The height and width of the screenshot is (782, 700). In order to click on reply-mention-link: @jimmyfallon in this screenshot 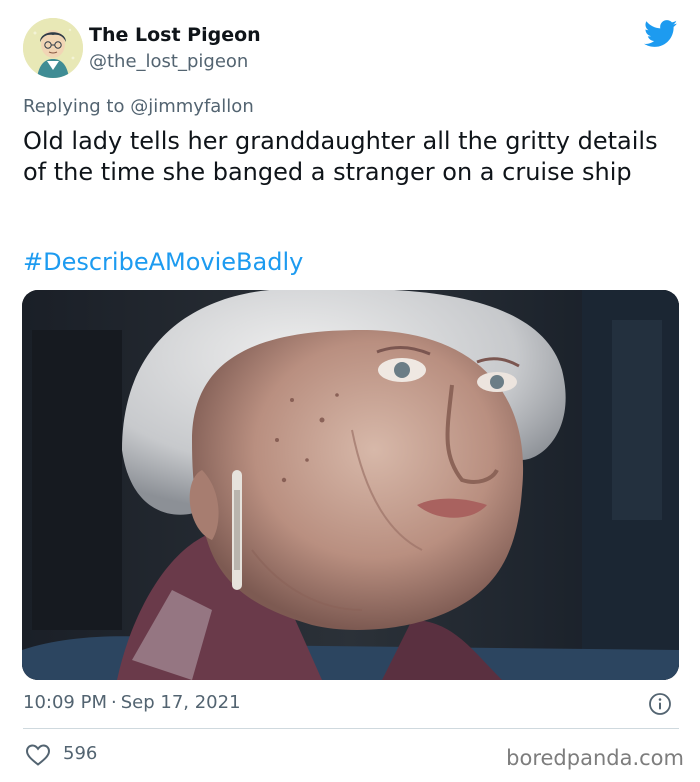, I will do `click(192, 106)`.